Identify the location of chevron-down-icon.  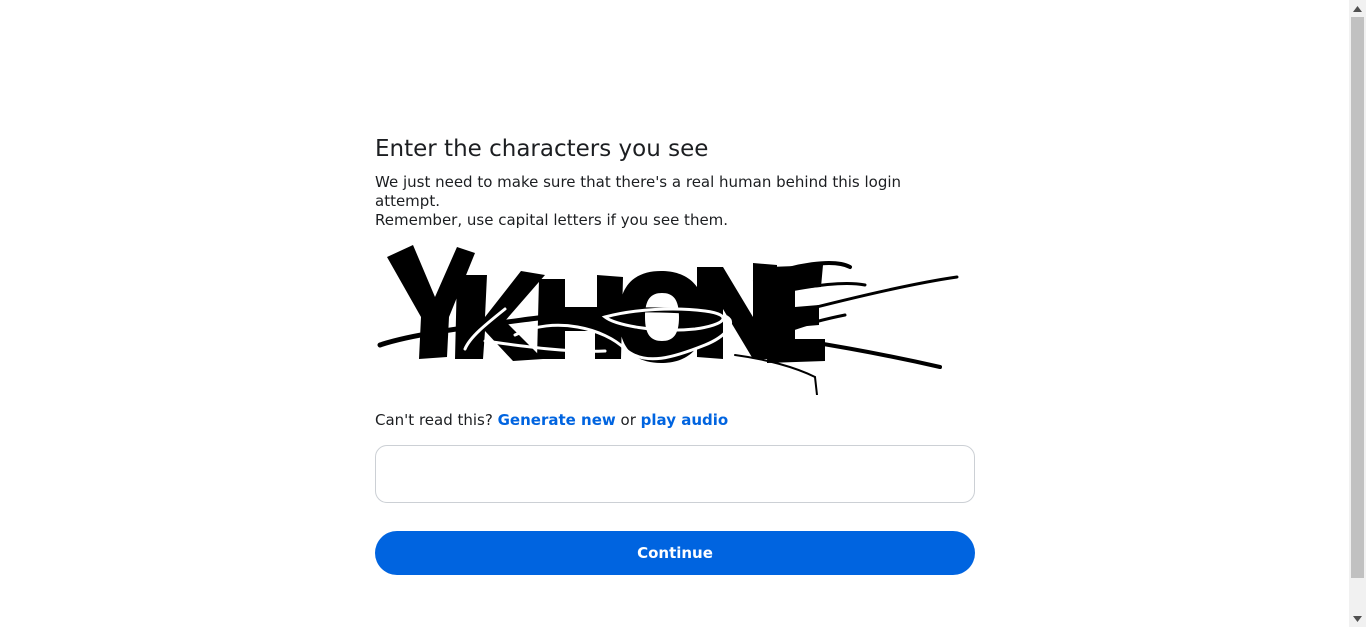
(1357, 618).